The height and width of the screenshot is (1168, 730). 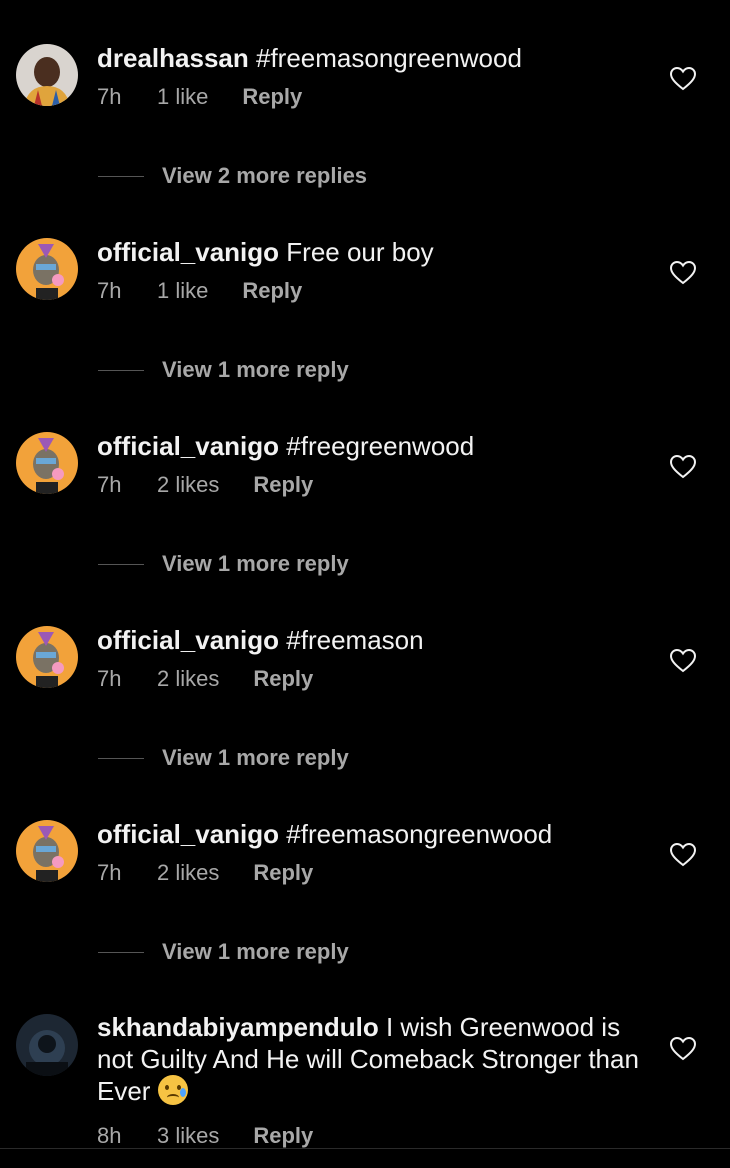 I want to click on comment-likes: 3 likes, so click(x=188, y=1136).